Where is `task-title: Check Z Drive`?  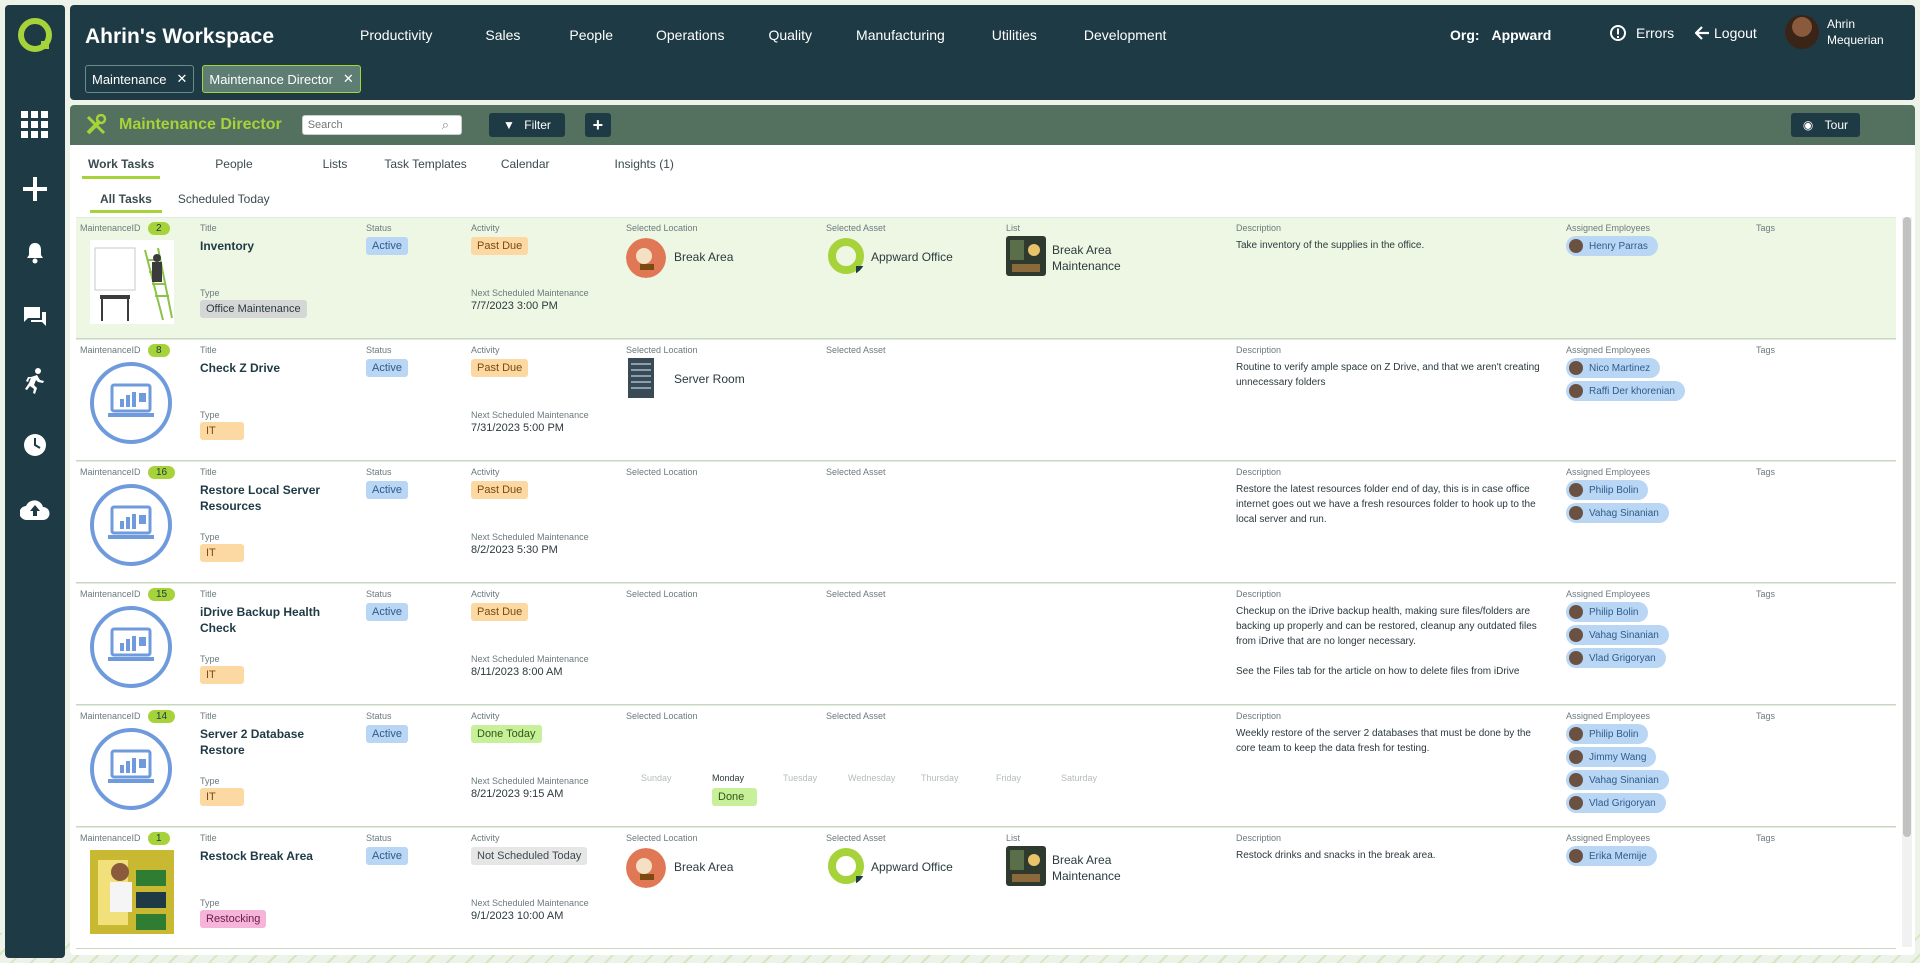 task-title: Check Z Drive is located at coordinates (270, 368).